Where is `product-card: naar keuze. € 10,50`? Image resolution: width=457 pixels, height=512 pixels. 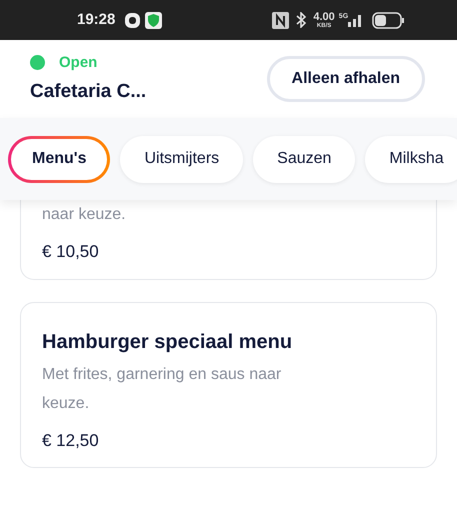 product-card: naar keuze. € 10,50 is located at coordinates (228, 240).